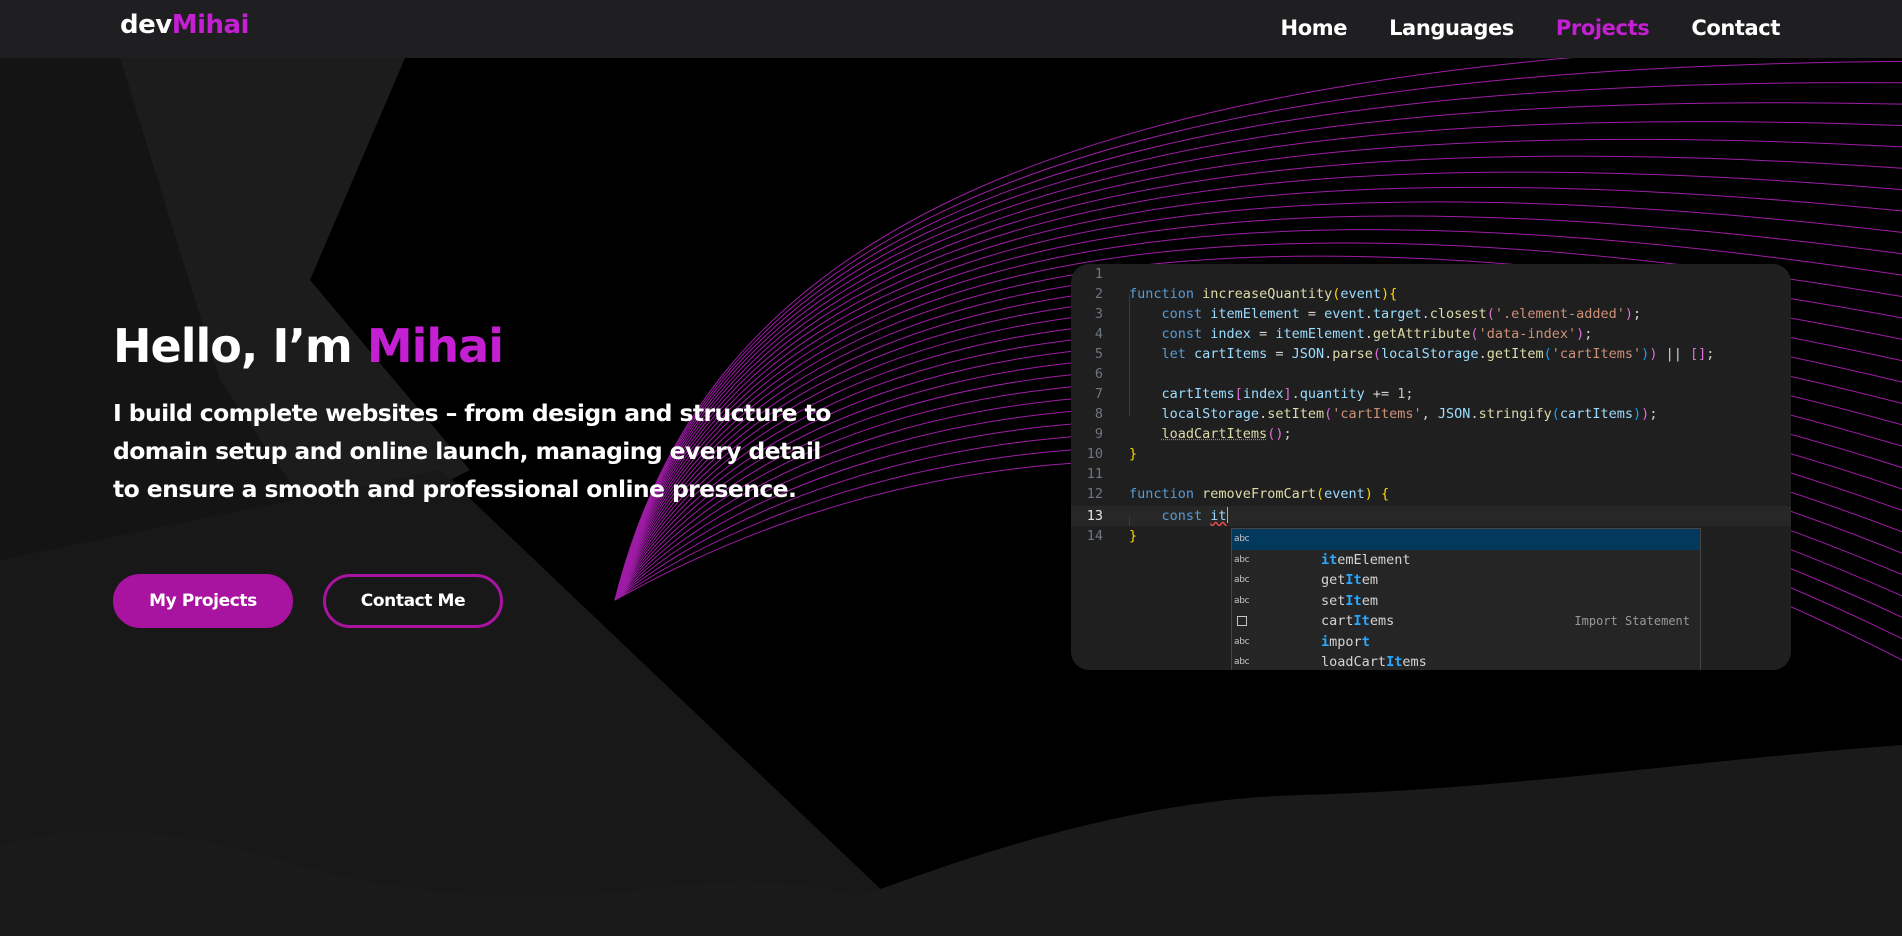 Image resolution: width=1902 pixels, height=936 pixels. Describe the element at coordinates (1227, 515) in the screenshot. I see `text-caret` at that location.